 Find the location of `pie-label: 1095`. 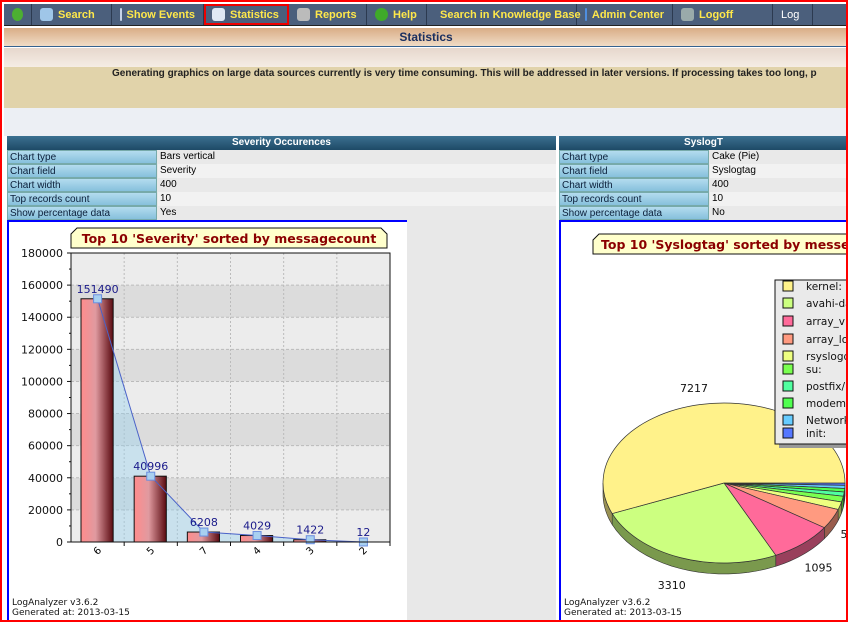

pie-label: 1095 is located at coordinates (819, 567).